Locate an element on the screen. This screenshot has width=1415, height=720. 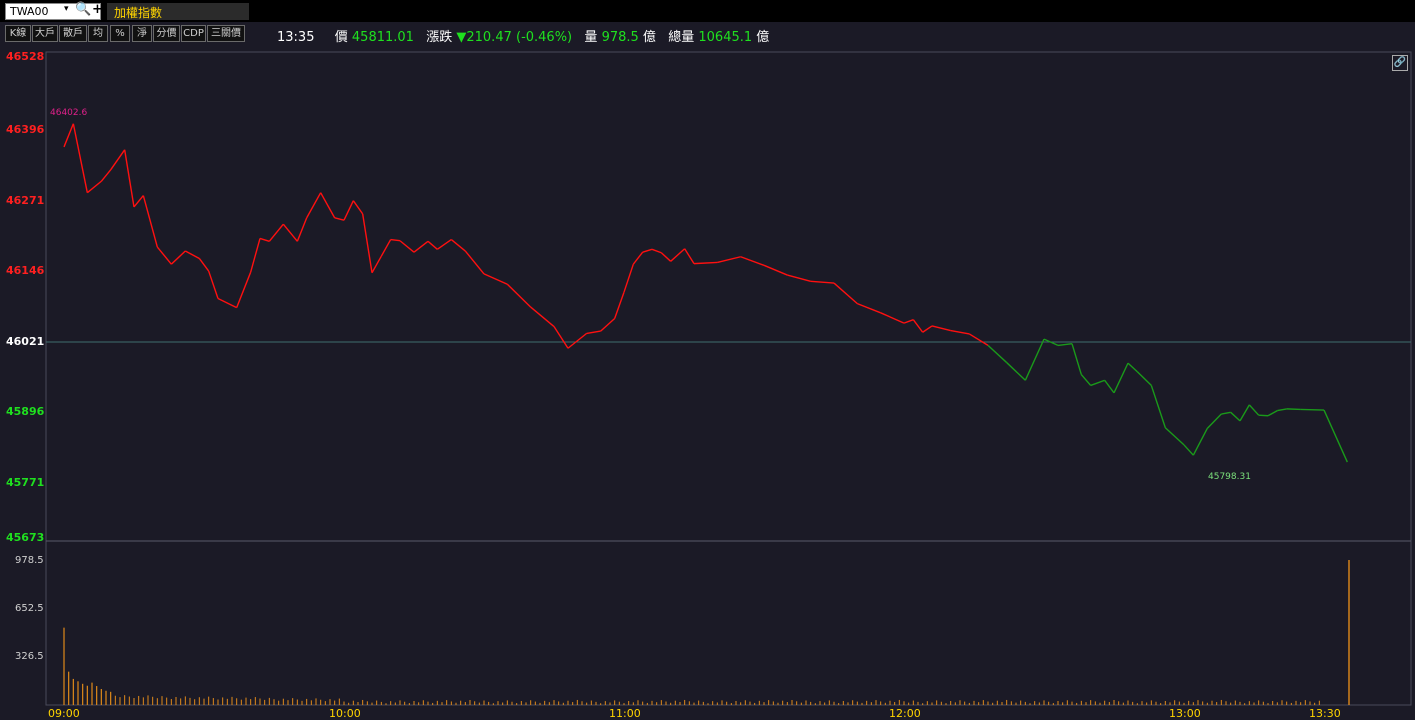
link-icon: 🔗 is located at coordinates (1400, 63).